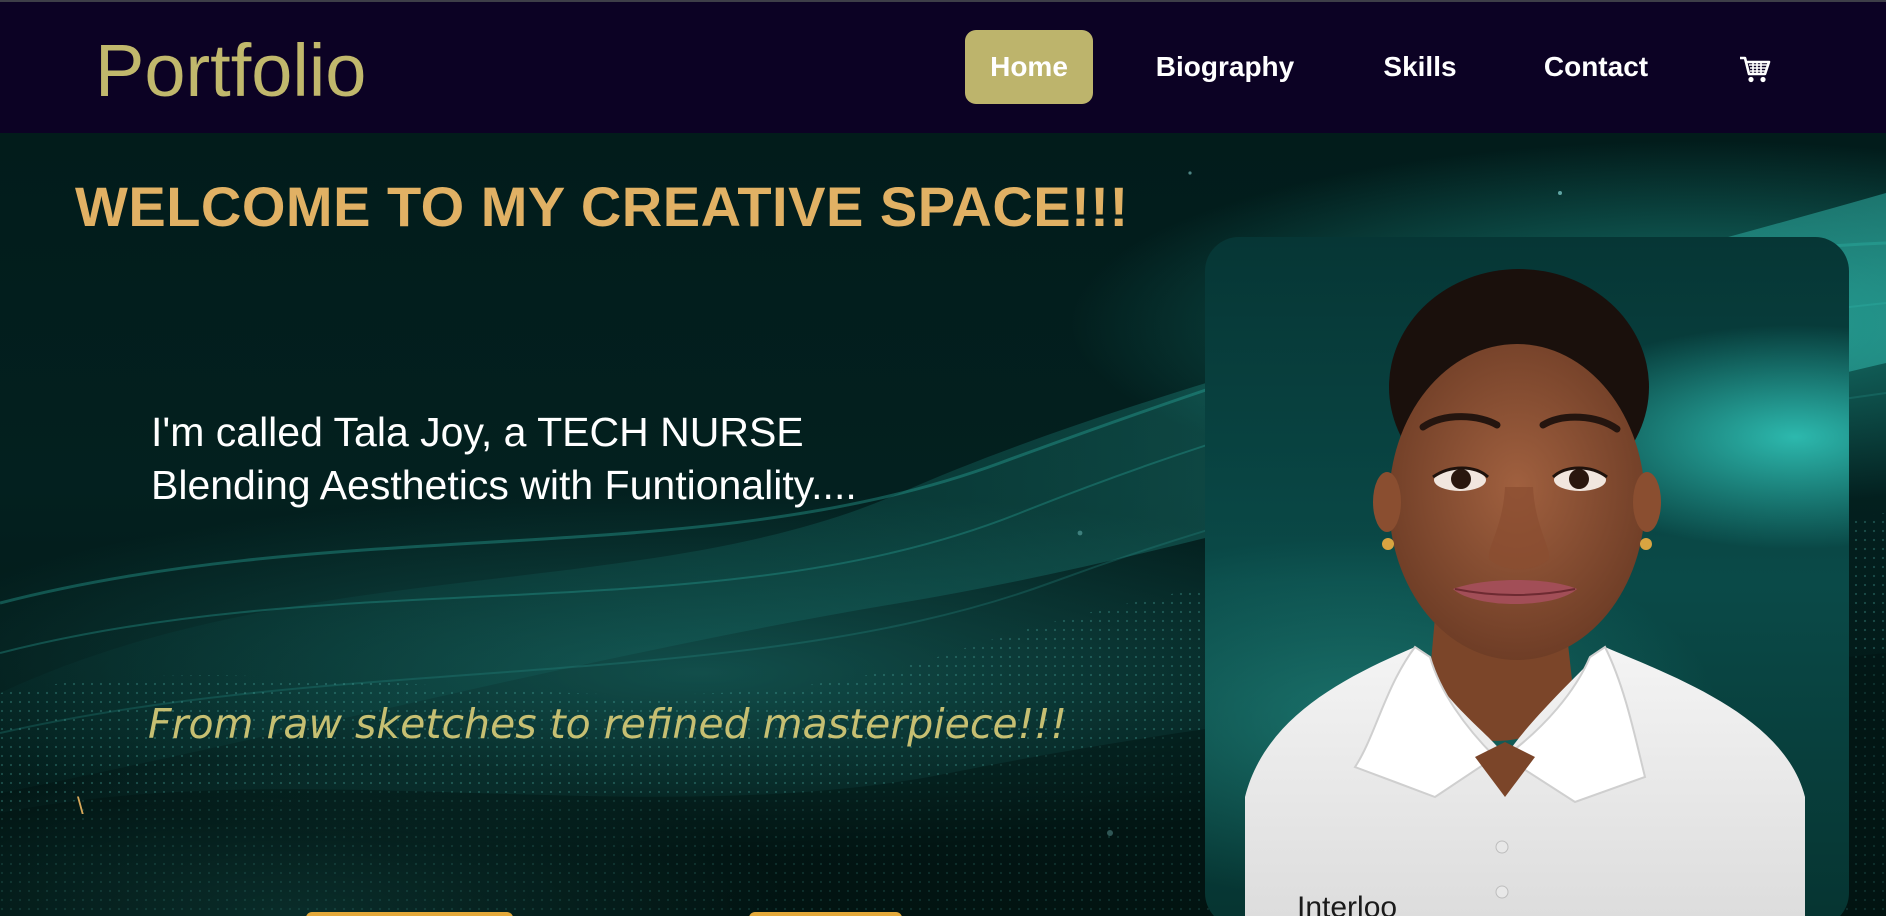 Image resolution: width=1886 pixels, height=916 pixels. I want to click on shopping-cart-icon, so click(1755, 69).